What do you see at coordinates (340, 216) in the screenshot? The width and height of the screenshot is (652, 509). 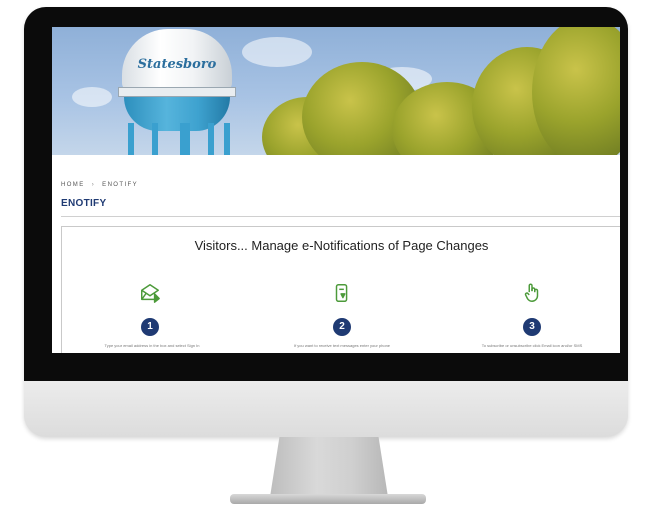 I see `title-divider` at bounding box center [340, 216].